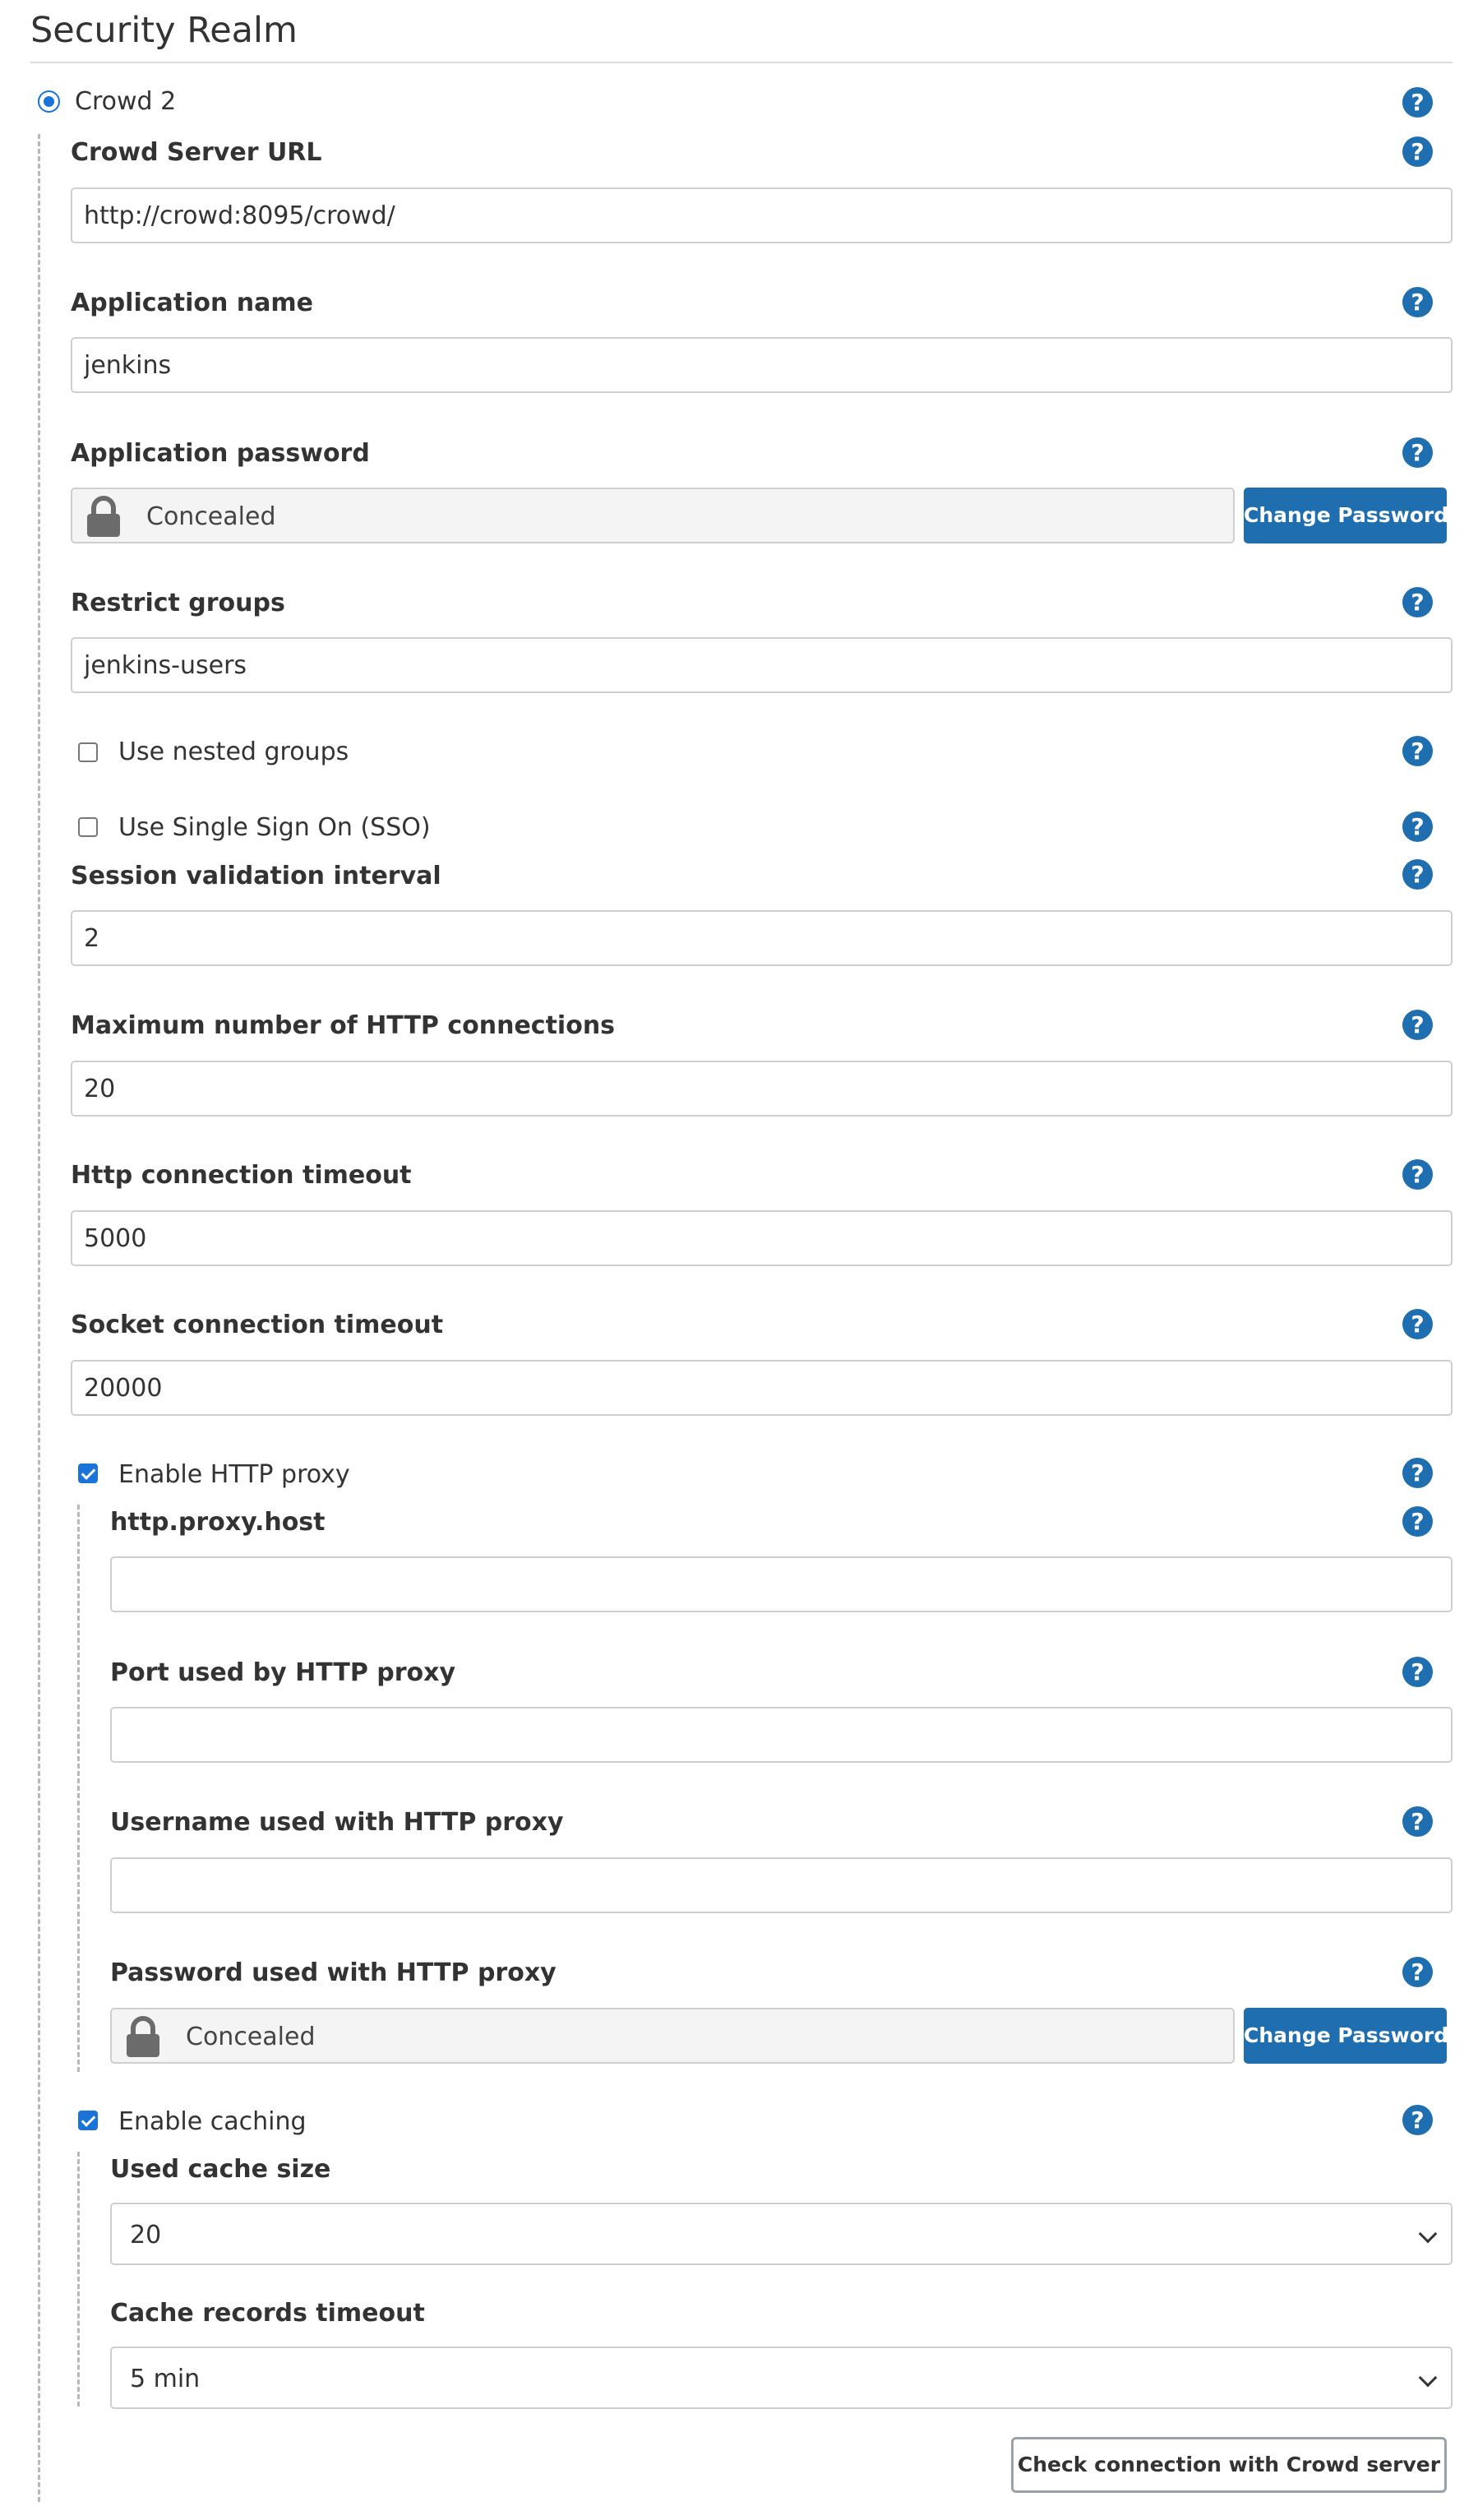 The width and height of the screenshot is (1478, 2520). I want to click on cache-timeout-select: 5 min, so click(781, 2378).